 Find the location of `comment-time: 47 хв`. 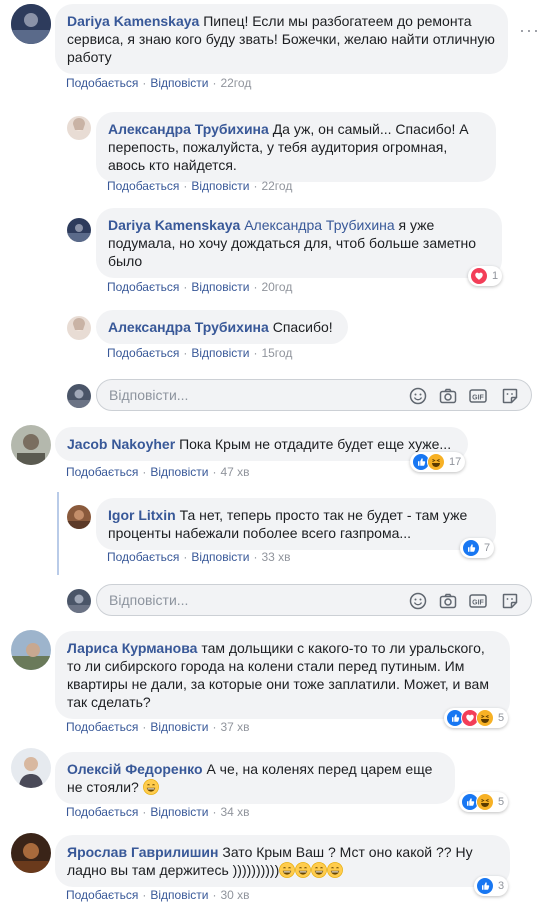

comment-time: 47 хв is located at coordinates (234, 472).